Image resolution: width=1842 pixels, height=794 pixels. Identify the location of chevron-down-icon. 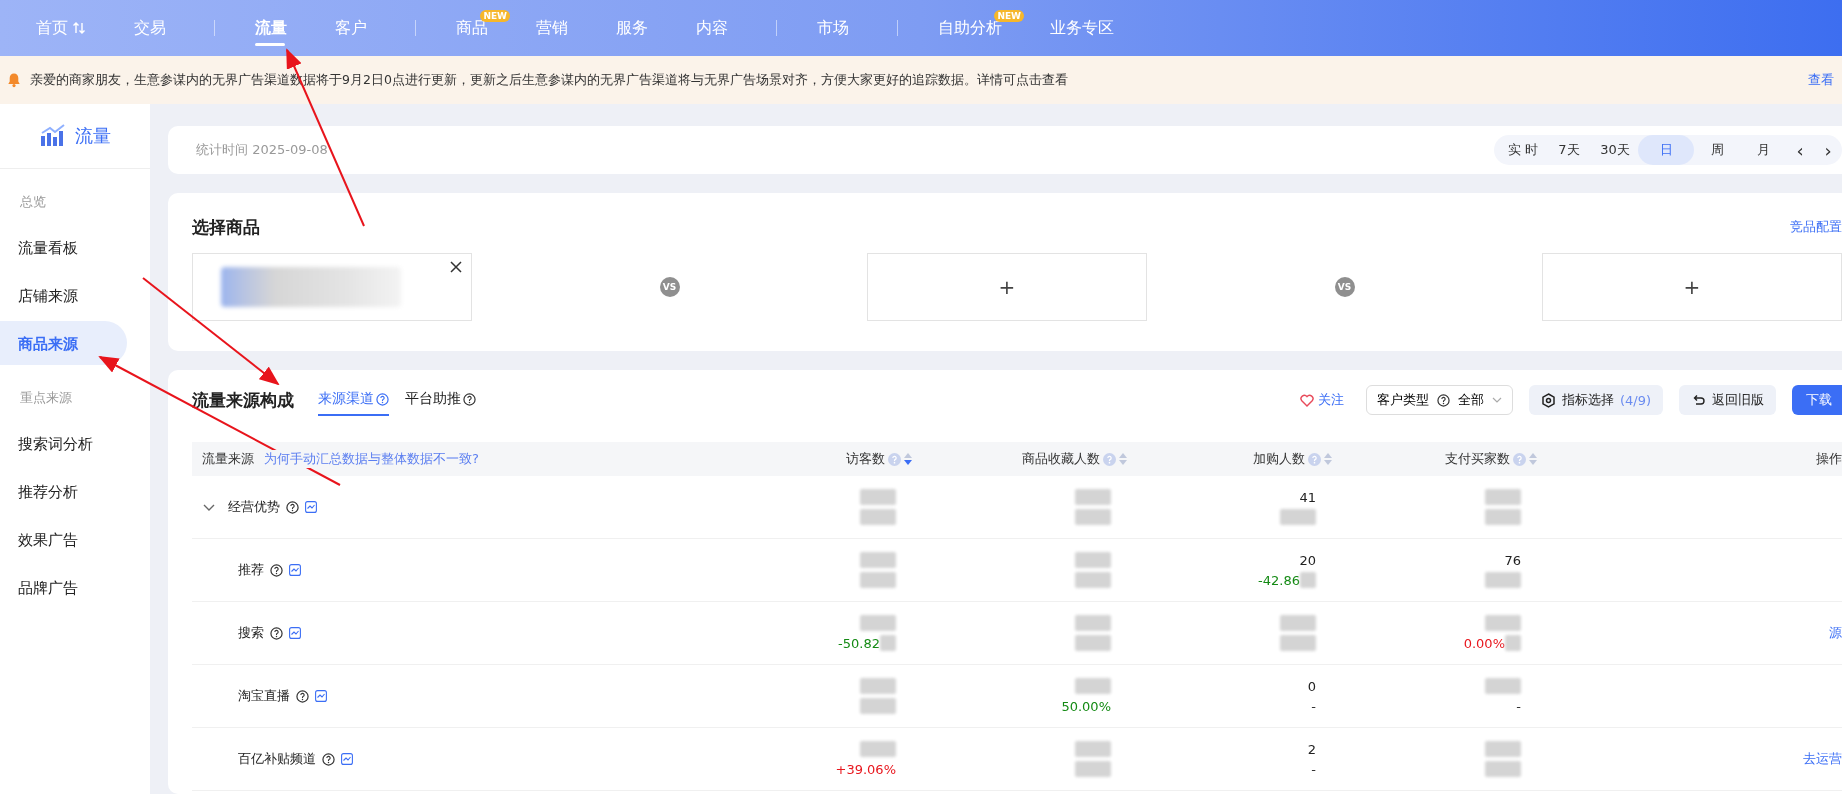
(1496, 400).